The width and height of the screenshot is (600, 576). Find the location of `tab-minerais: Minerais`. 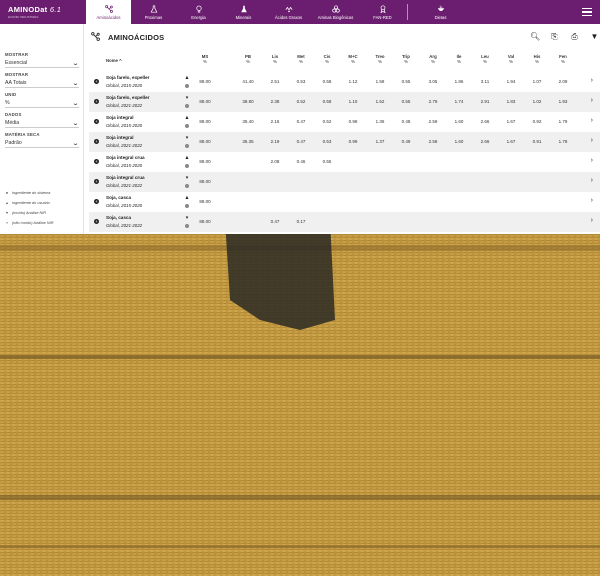

tab-minerais: Minerais is located at coordinates (243, 12).